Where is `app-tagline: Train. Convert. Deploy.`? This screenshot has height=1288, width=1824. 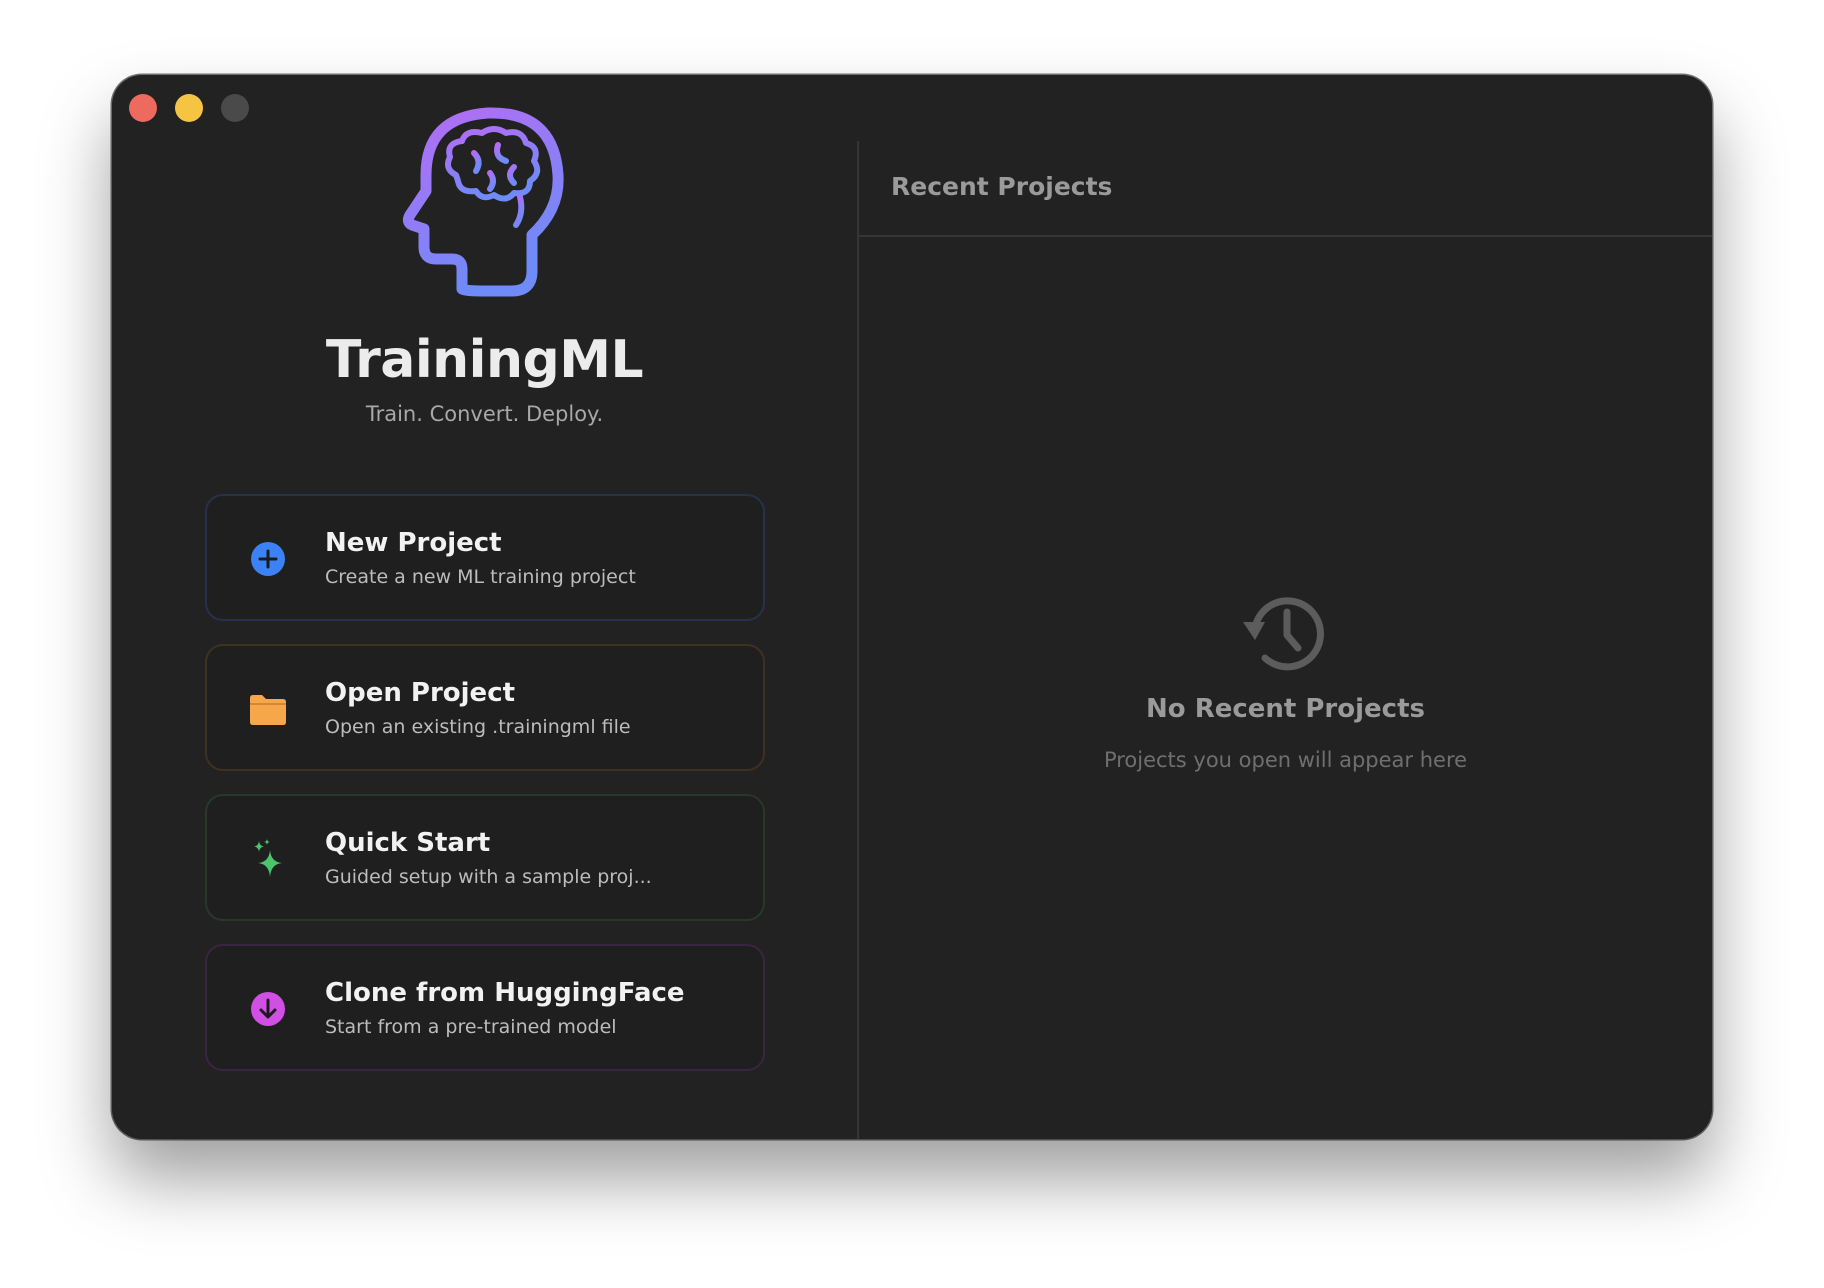
app-tagline: Train. Convert. Deploy. is located at coordinates (484, 414).